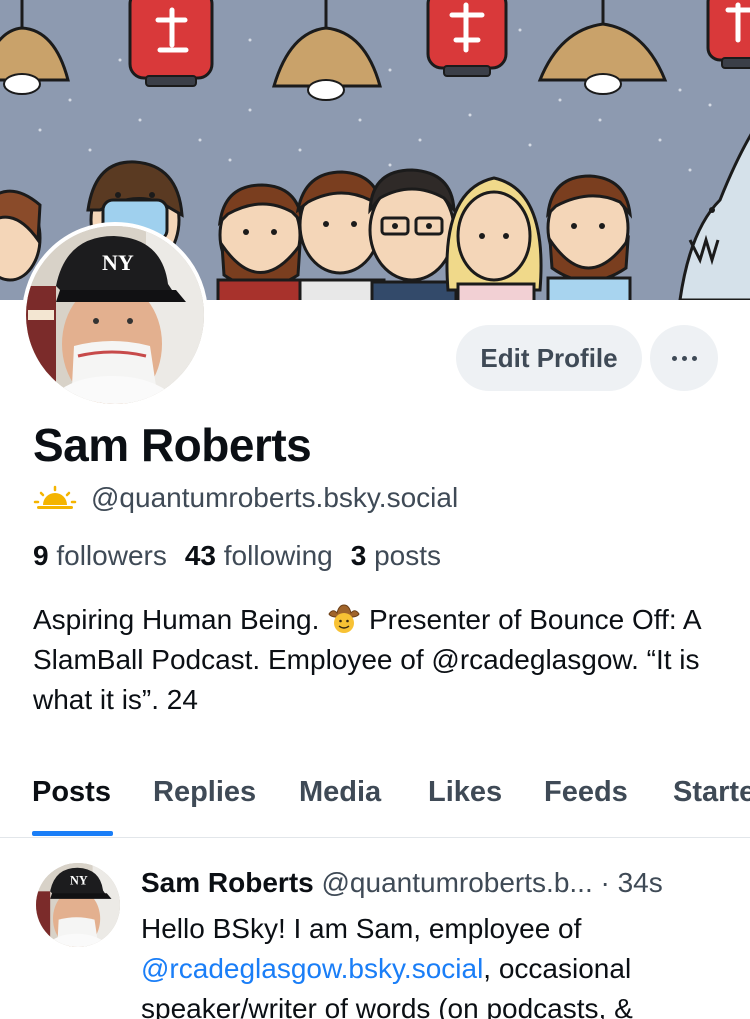  Describe the element at coordinates (111, 555) in the screenshot. I see `followers-label: followers` at that location.